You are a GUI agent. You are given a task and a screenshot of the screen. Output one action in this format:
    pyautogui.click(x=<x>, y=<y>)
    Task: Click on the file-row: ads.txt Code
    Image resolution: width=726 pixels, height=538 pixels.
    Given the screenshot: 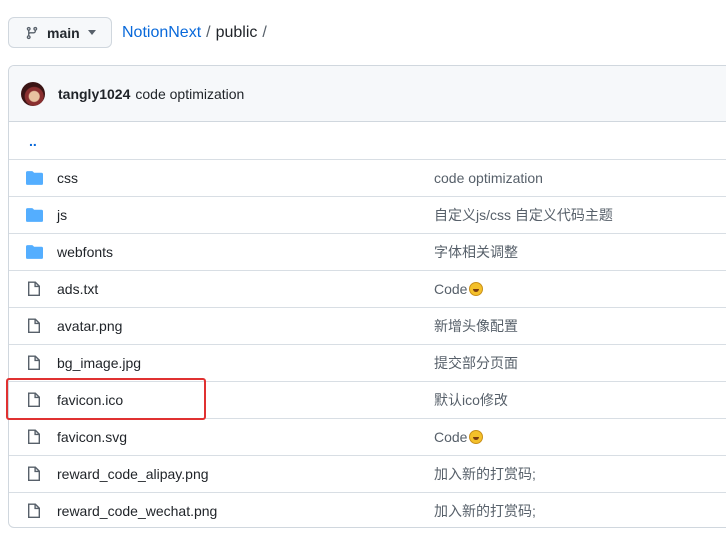 What is the action you would take?
    pyautogui.click(x=367, y=288)
    